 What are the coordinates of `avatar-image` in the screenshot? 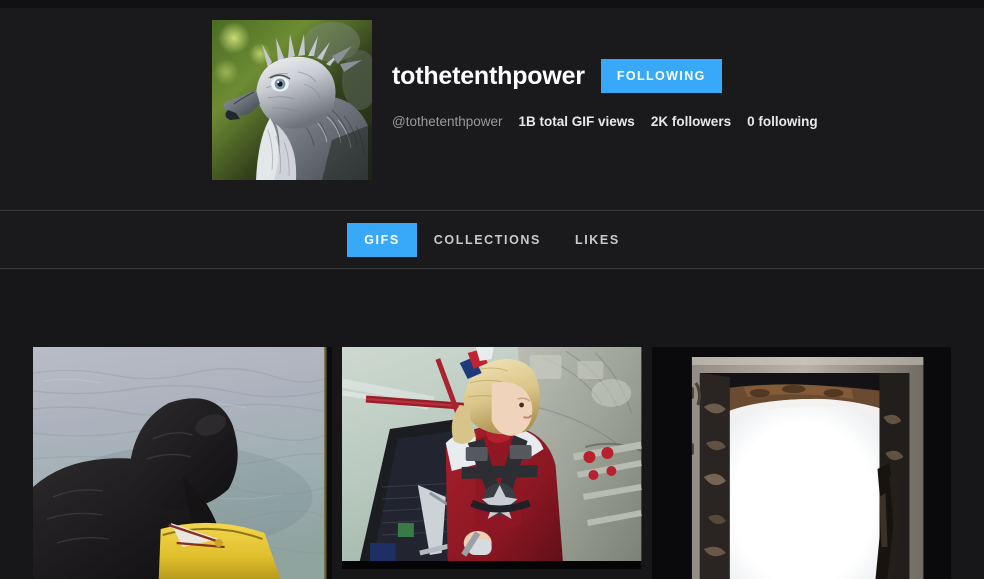 It's located at (292, 100).